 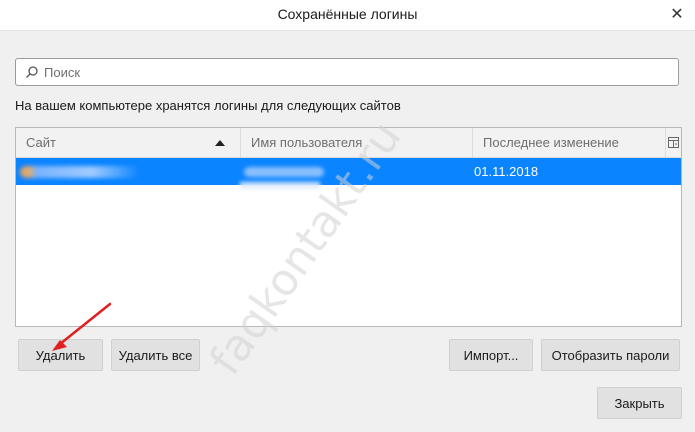 I want to click on search-icon, so click(x=32, y=72).